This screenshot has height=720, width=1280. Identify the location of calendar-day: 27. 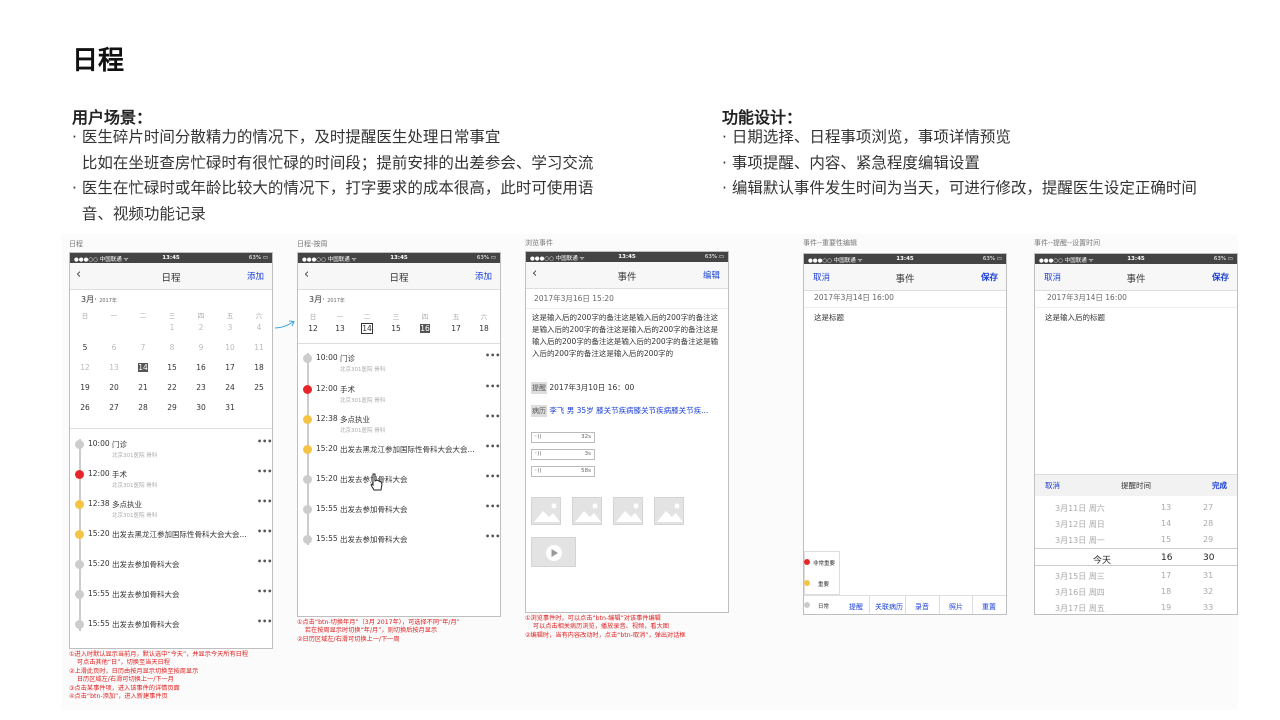
(114, 407).